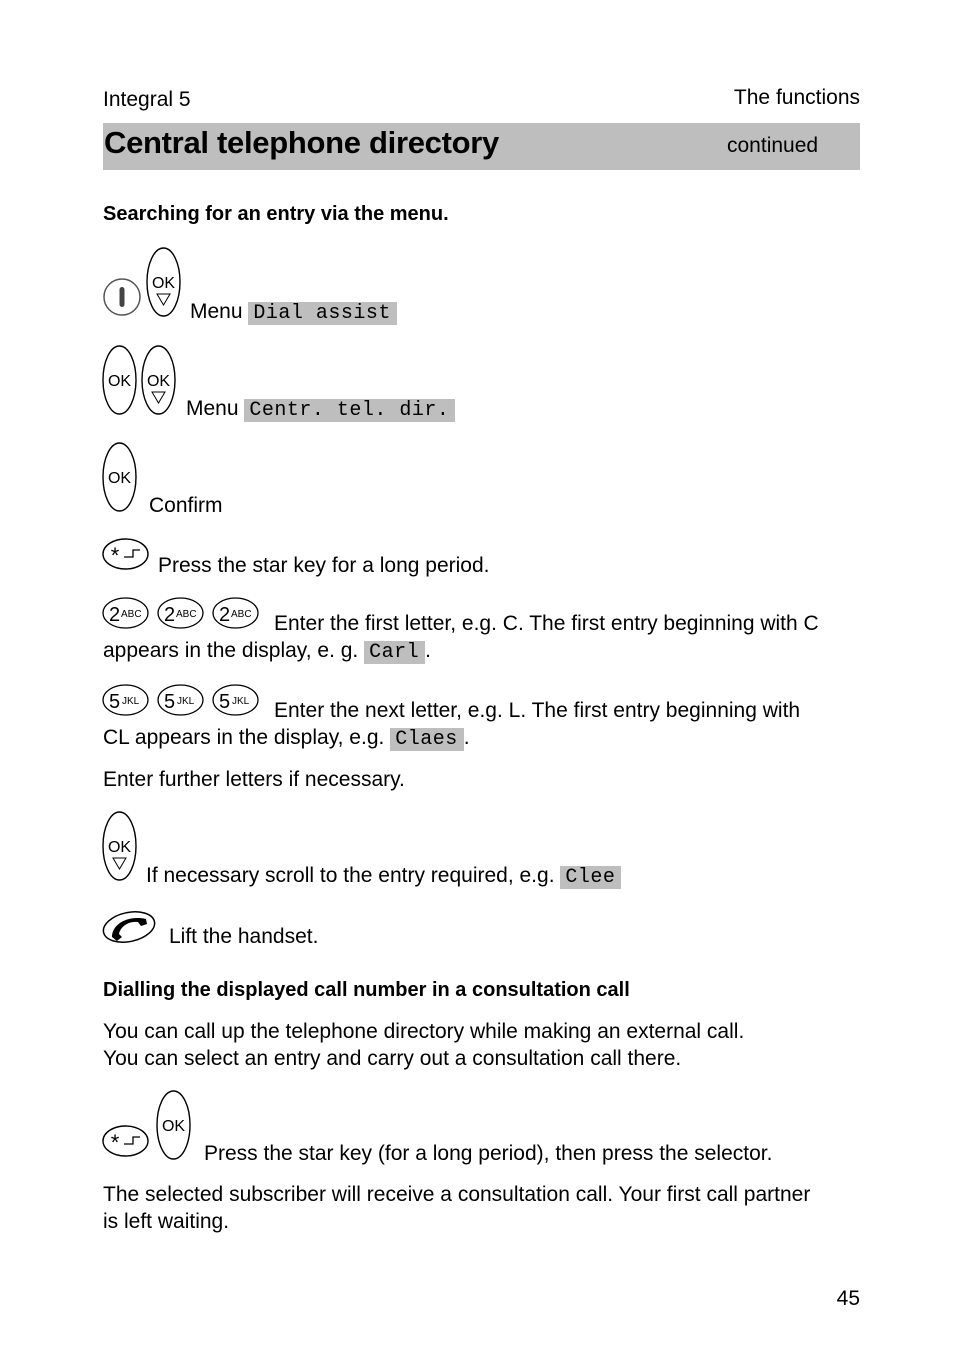 Image resolution: width=954 pixels, height=1354 pixels. I want to click on step-next-letter-cont: CL appears in the display, e.g. Claes., so click(286, 738).